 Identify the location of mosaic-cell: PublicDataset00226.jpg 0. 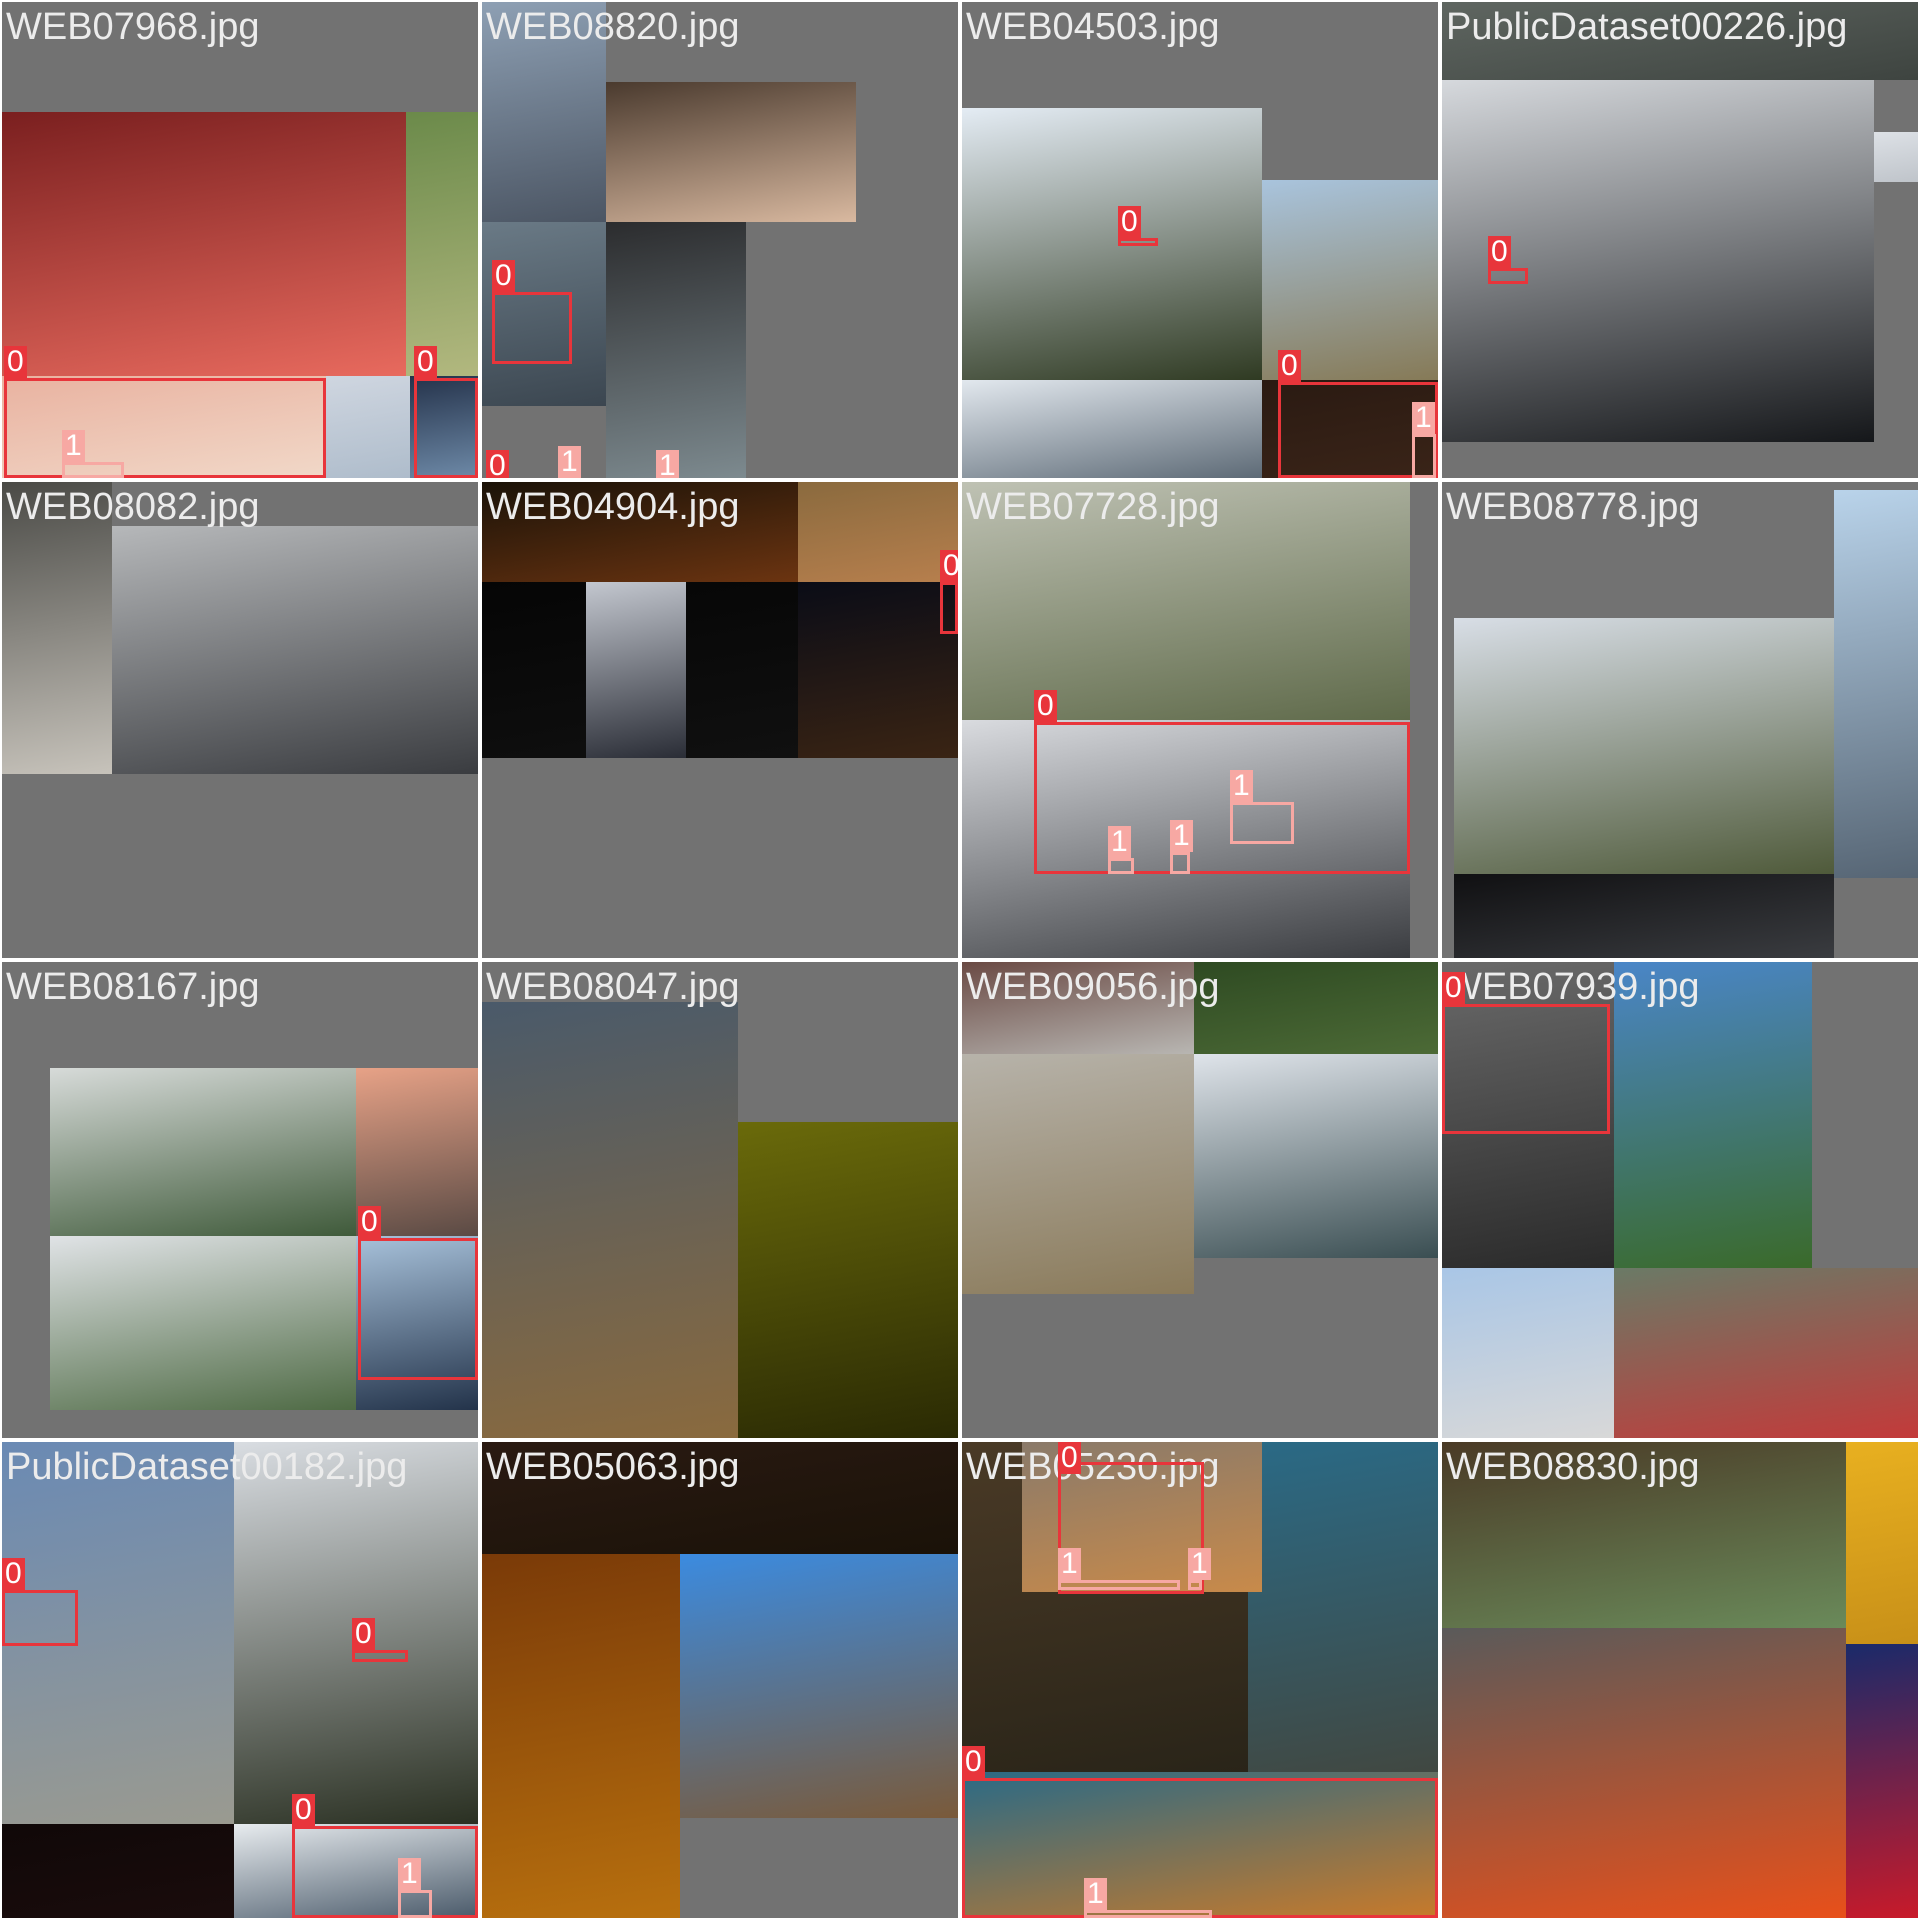
(1680, 240).